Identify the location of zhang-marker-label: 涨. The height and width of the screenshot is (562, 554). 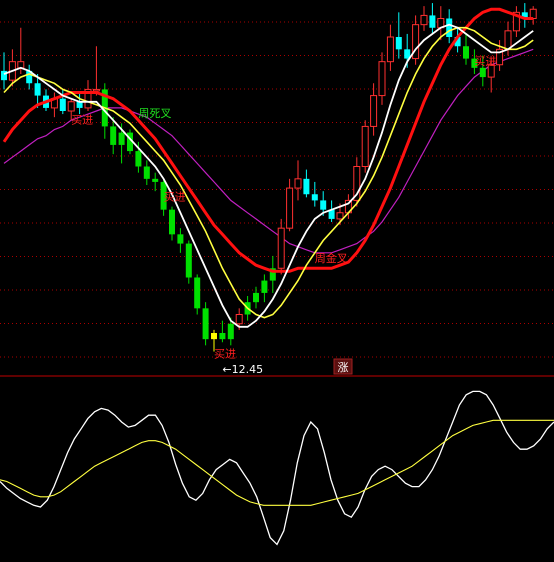
(343, 367).